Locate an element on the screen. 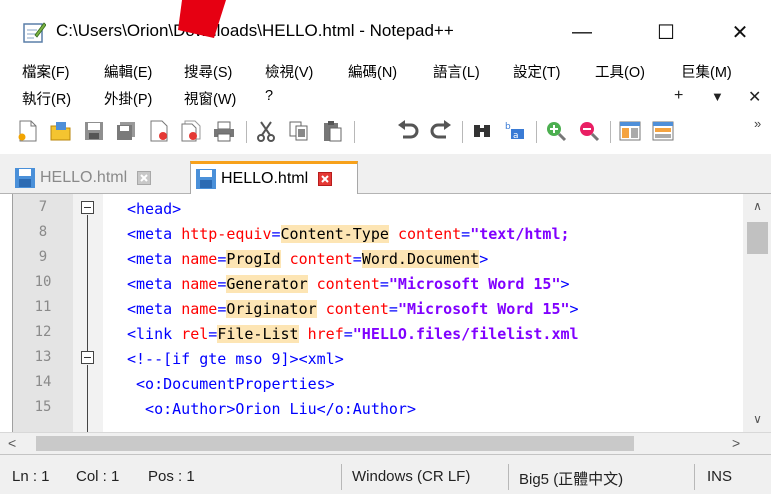 Image resolution: width=771 pixels, height=494 pixels. code-text: <head> is located at coordinates (154, 209).